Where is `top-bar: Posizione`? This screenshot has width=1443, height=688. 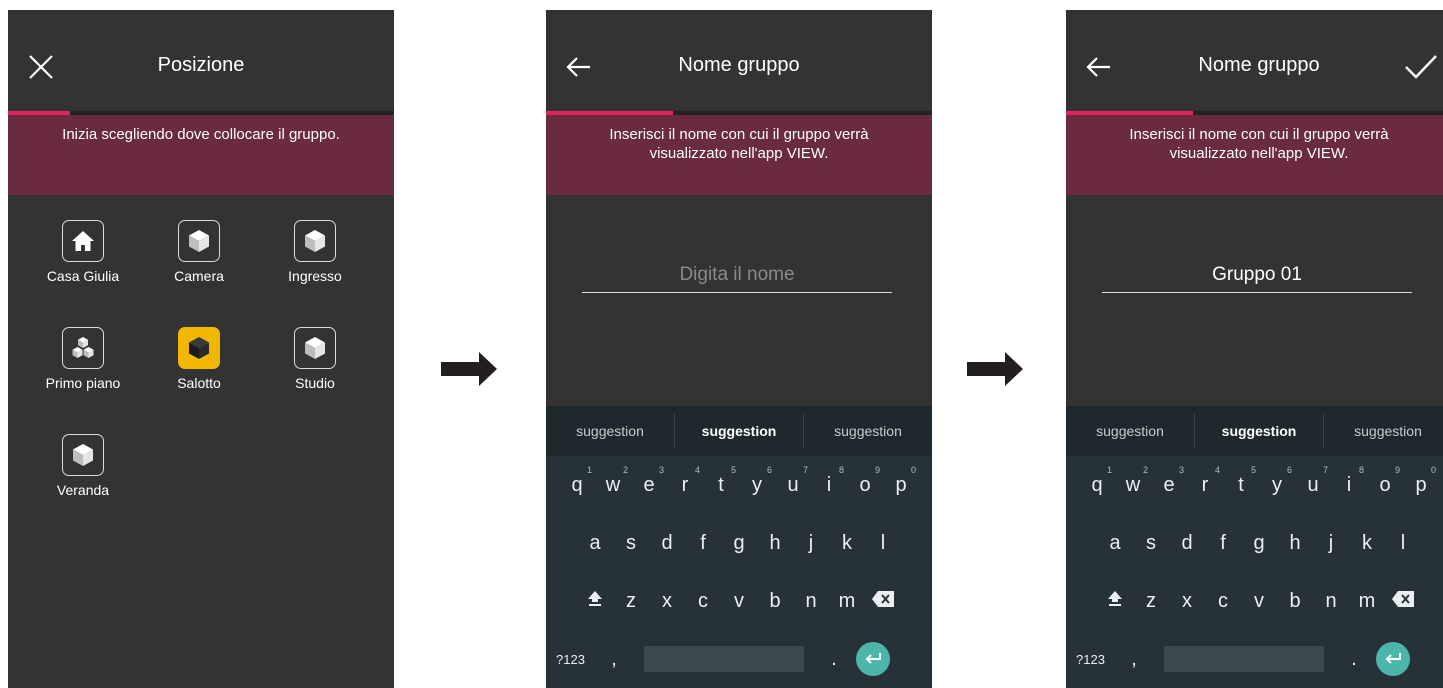
top-bar: Posizione is located at coordinates (201, 61).